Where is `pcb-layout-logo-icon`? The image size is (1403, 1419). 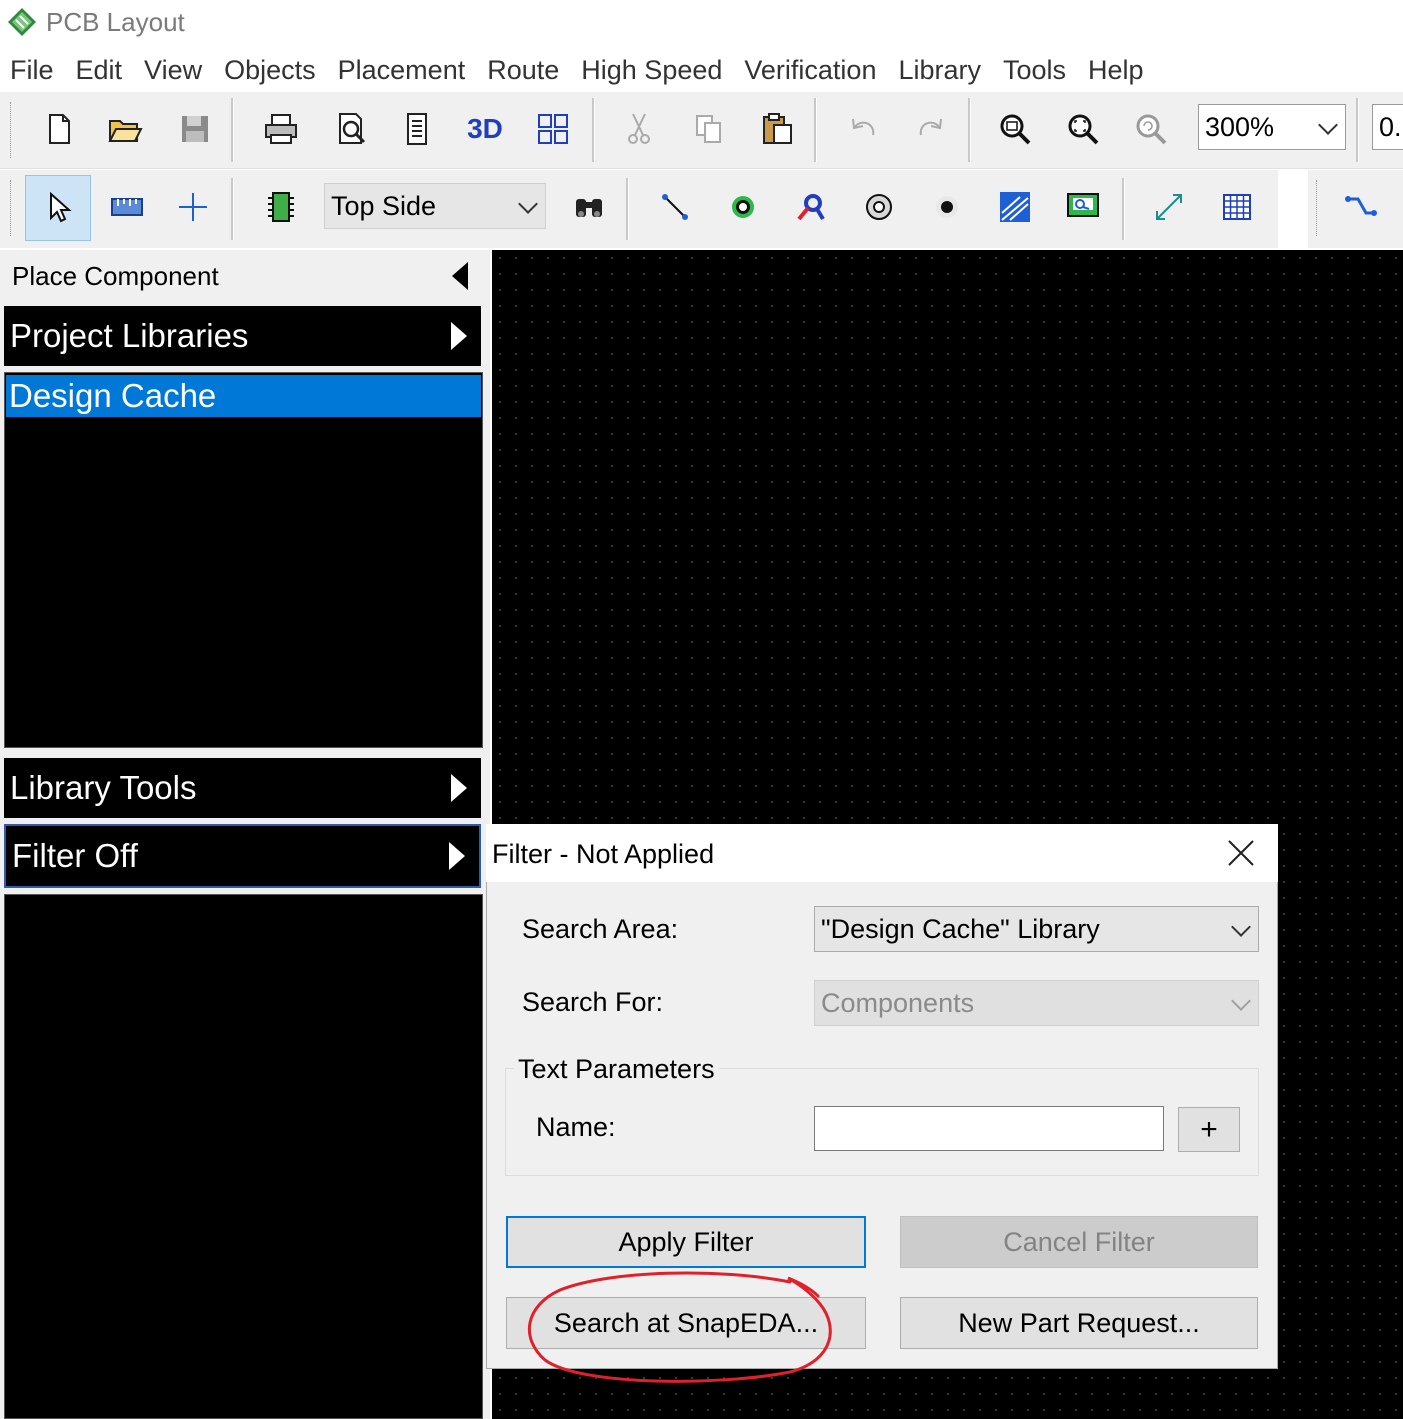 pcb-layout-logo-icon is located at coordinates (22, 22).